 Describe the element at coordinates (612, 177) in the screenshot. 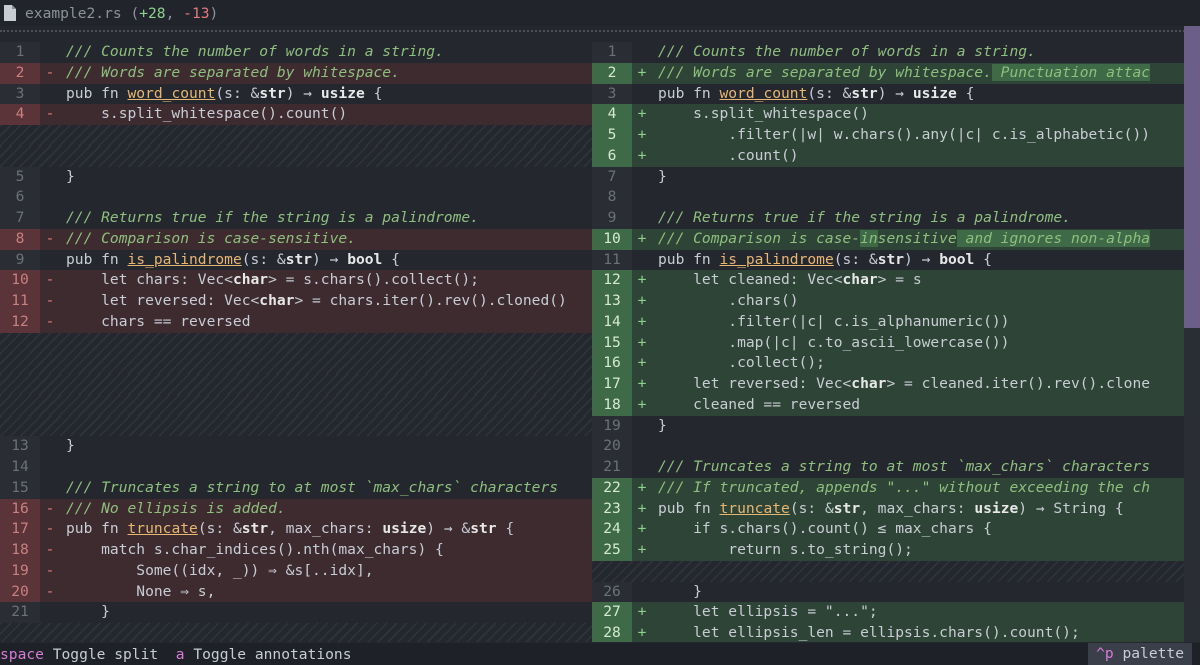

I see `line-number: 7` at that location.